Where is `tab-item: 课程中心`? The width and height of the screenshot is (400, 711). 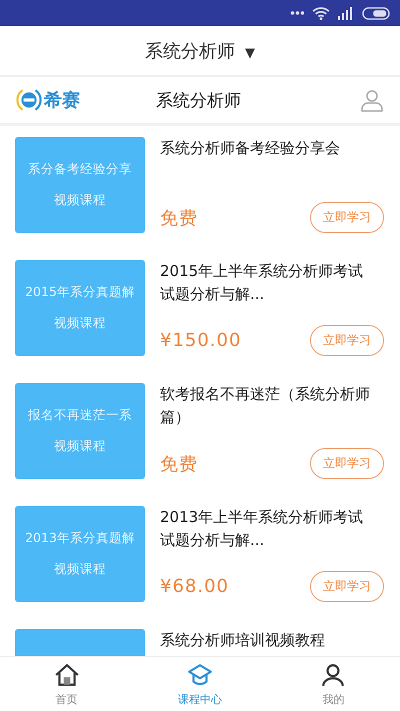
tab-item: 课程中心 is located at coordinates (200, 684).